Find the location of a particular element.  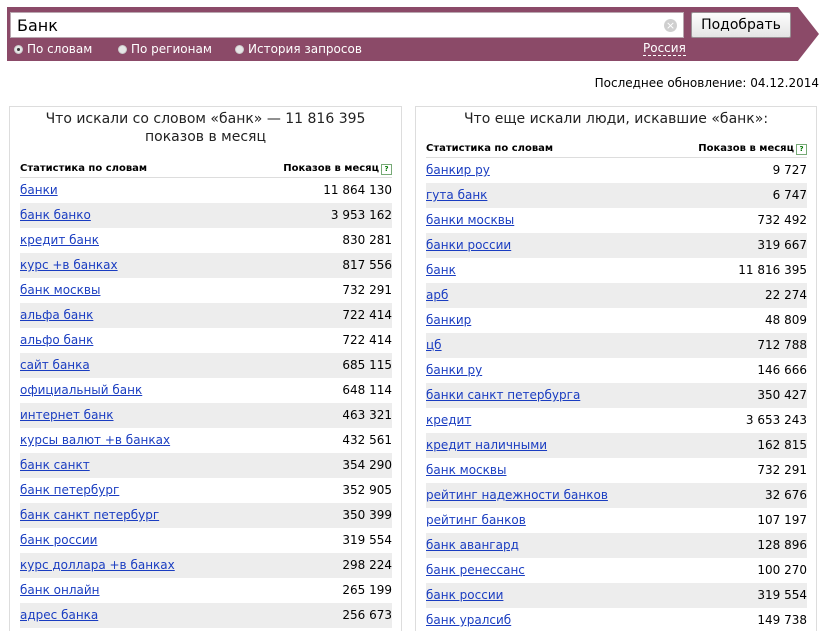

table-row: альфа банк 722 414 is located at coordinates (206, 315).